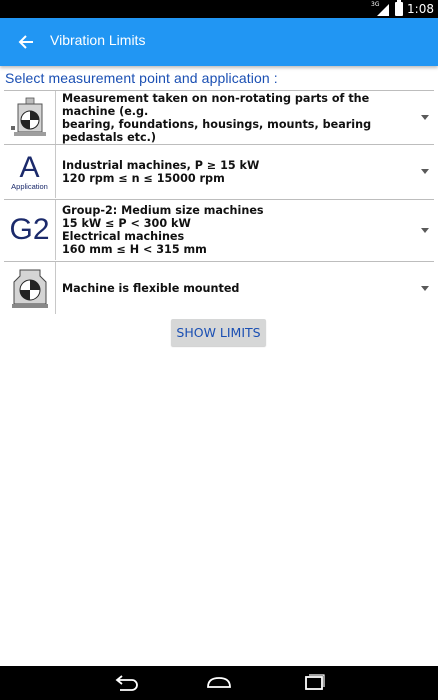 The width and height of the screenshot is (438, 700). I want to click on battery-icon, so click(399, 8).